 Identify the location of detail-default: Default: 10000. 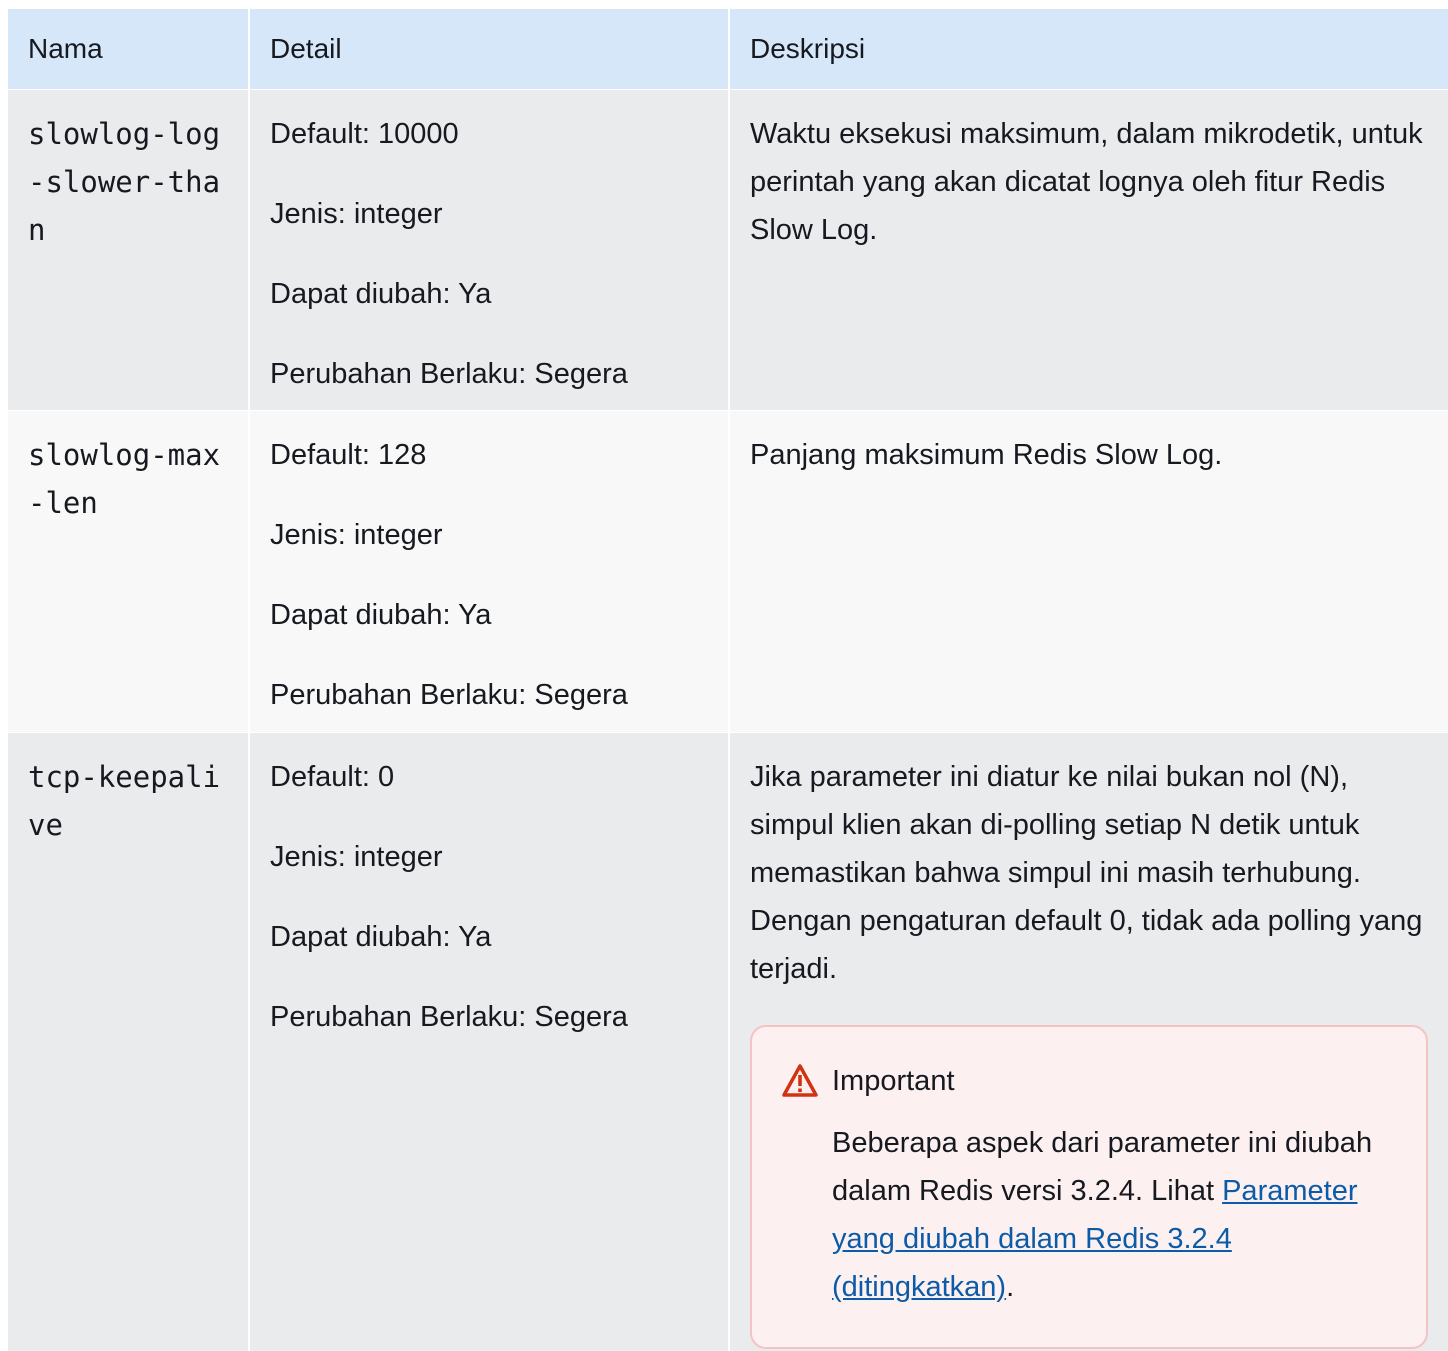
(364, 134).